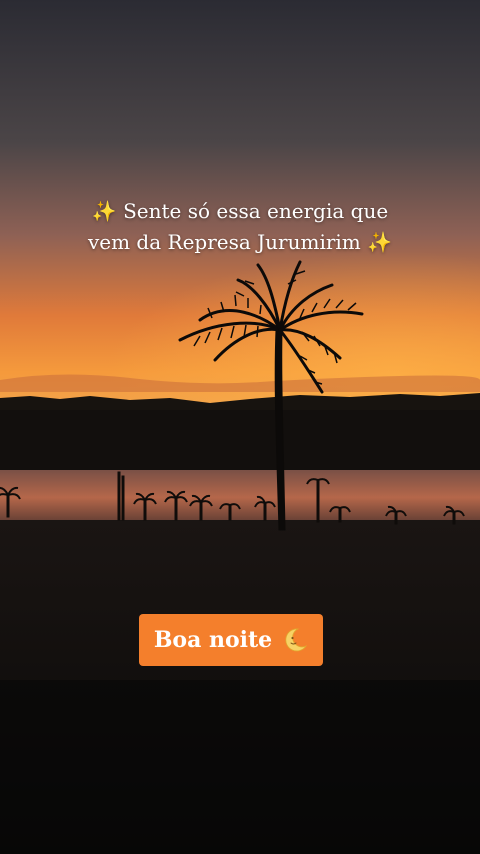 The width and height of the screenshot is (480, 854). I want to click on crescent-moon-face-icon, so click(295, 640).